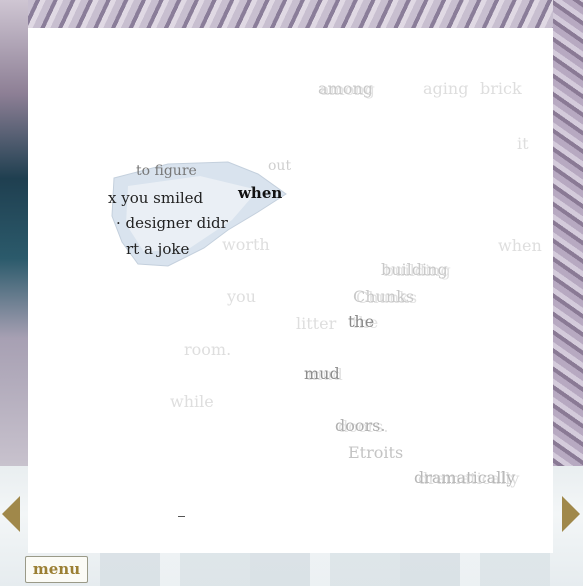 The height and width of the screenshot is (586, 583). What do you see at coordinates (464, 477) in the screenshot?
I see `word-dramatically: dramatically` at bounding box center [464, 477].